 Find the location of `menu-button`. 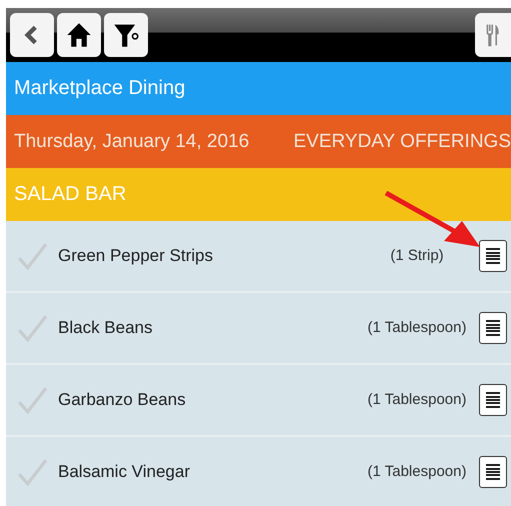

menu-button is located at coordinates (493, 35).